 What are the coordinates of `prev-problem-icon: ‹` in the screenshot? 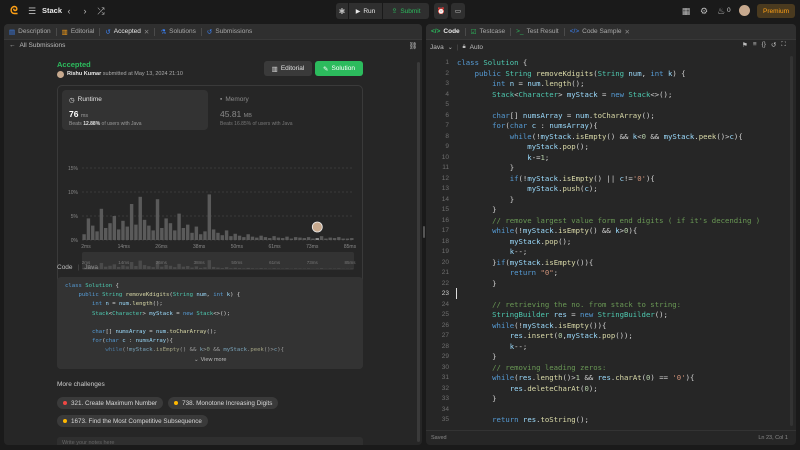 It's located at (69, 11).